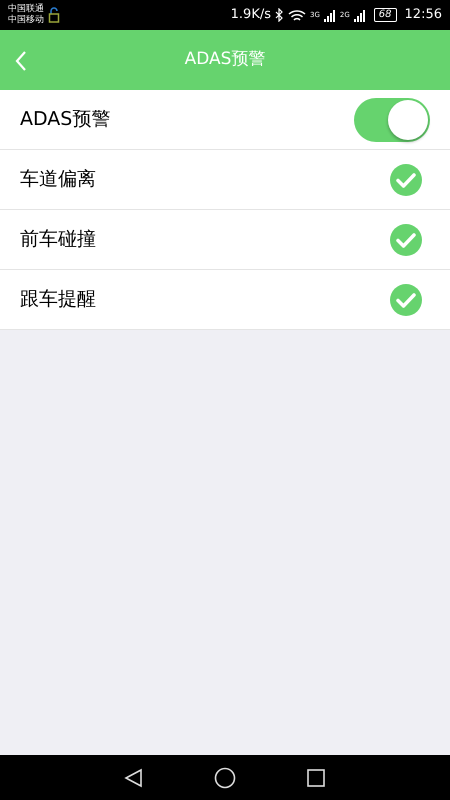  I want to click on battery-level: 68, so click(385, 15).